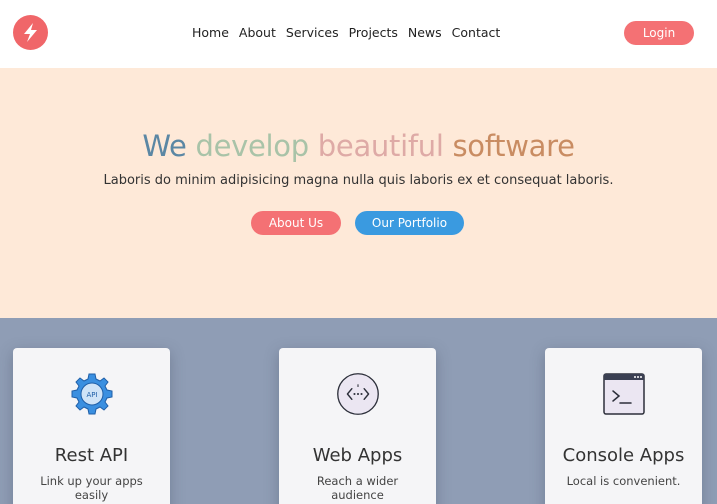  Describe the element at coordinates (357, 488) in the screenshot. I see `service-description: Reach a wider audience` at that location.